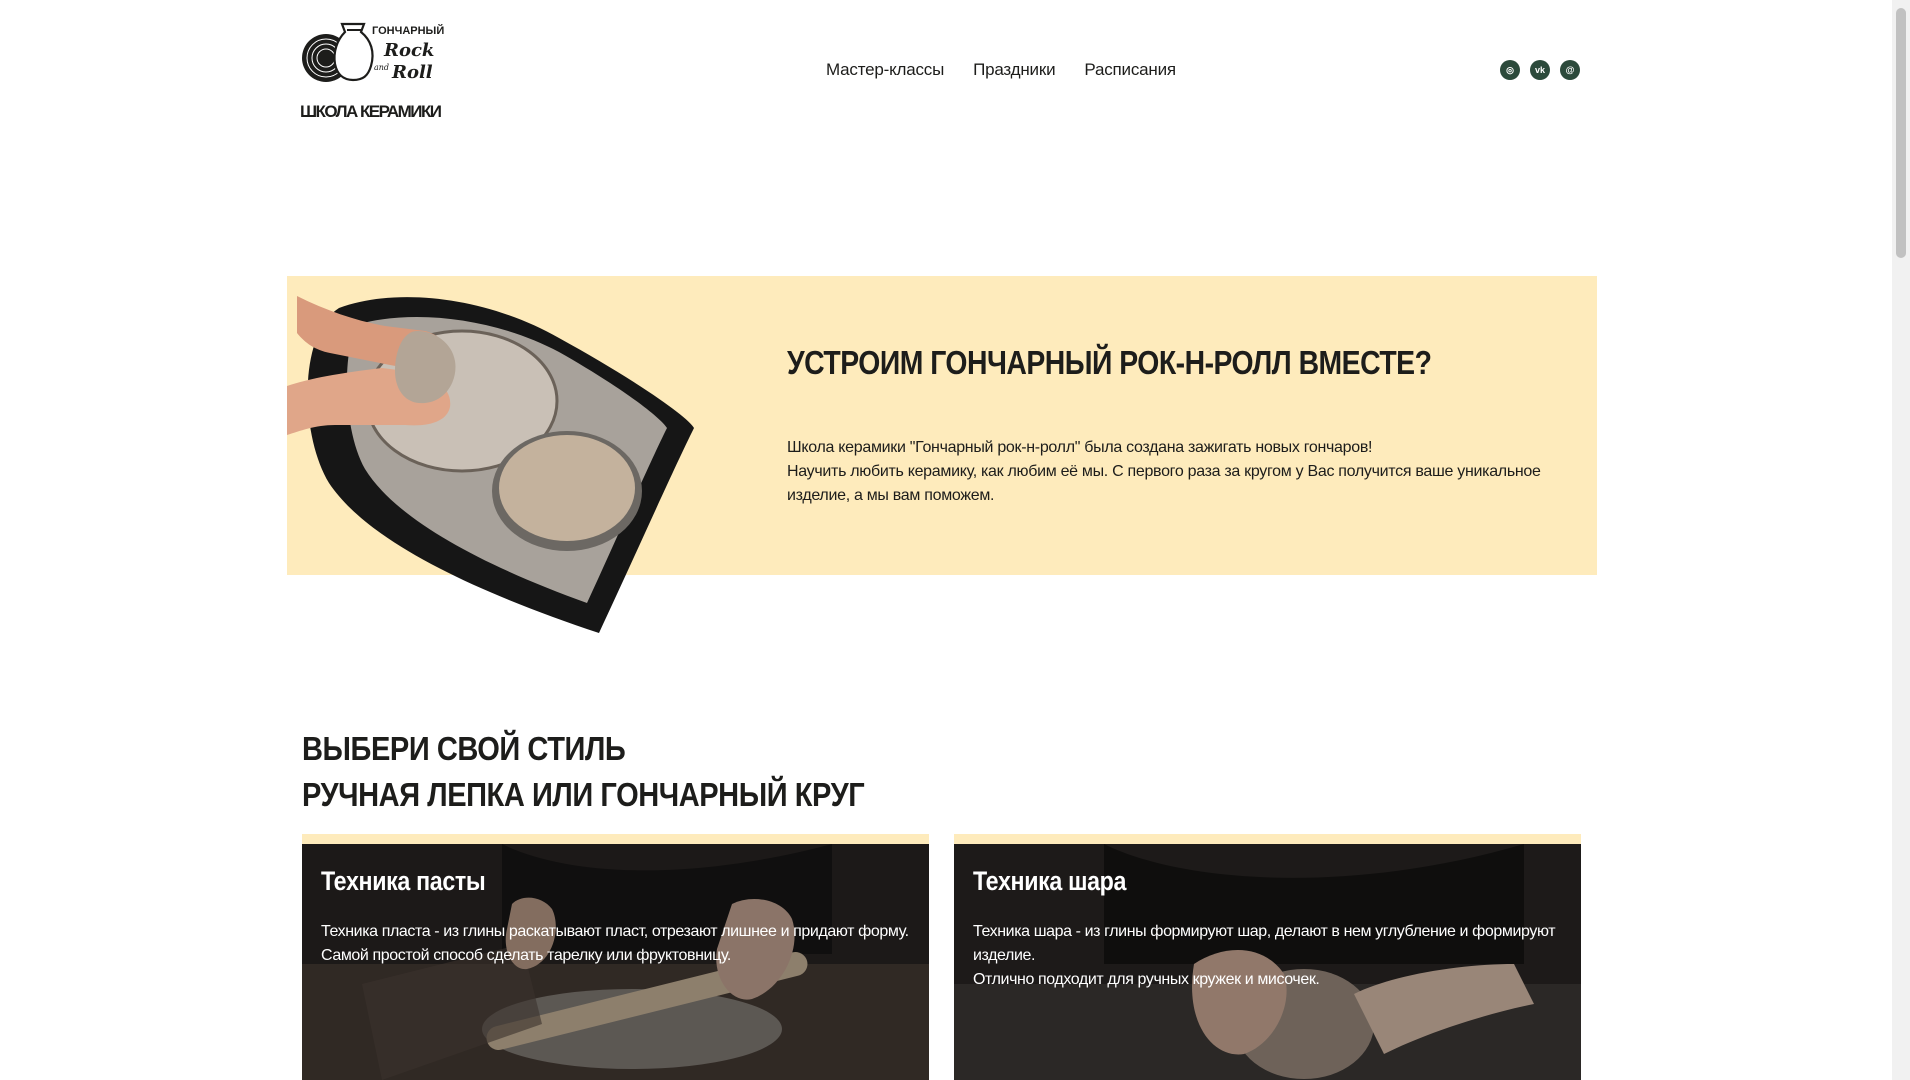 Image resolution: width=1910 pixels, height=1080 pixels. I want to click on vk-icon: vk, so click(1540, 70).